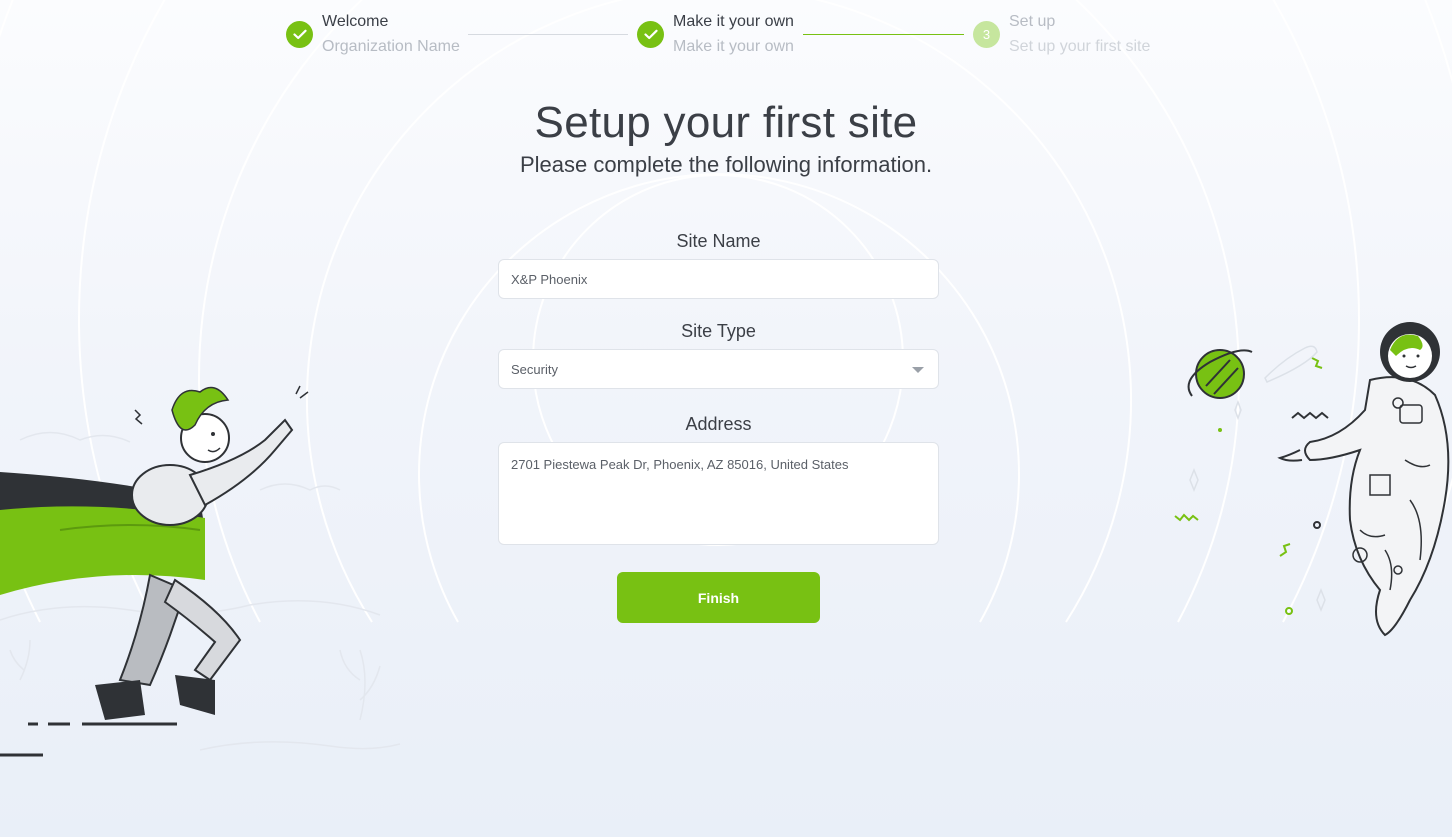 The width and height of the screenshot is (1452, 837). What do you see at coordinates (548, 34) in the screenshot?
I see `step-connector` at bounding box center [548, 34].